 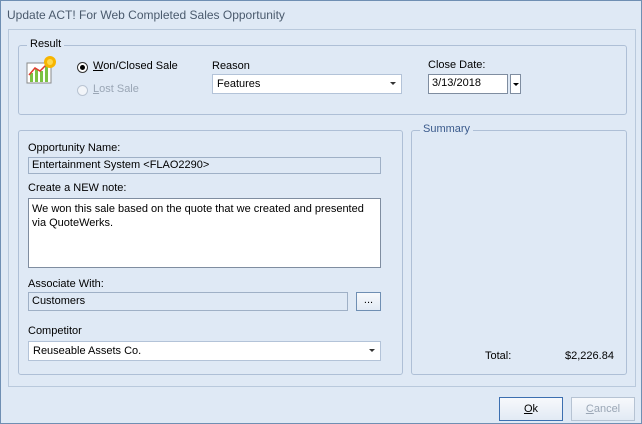 What do you see at coordinates (589, 356) in the screenshot?
I see `total-value: $2,226.84` at bounding box center [589, 356].